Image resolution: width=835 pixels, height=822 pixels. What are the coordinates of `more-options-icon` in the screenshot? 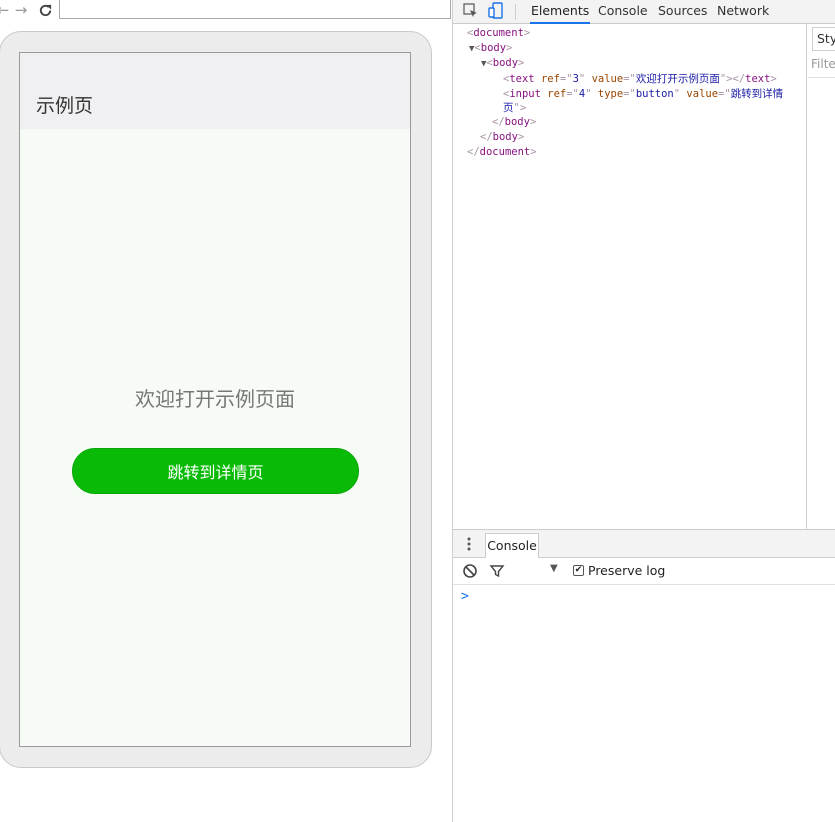 It's located at (469, 544).